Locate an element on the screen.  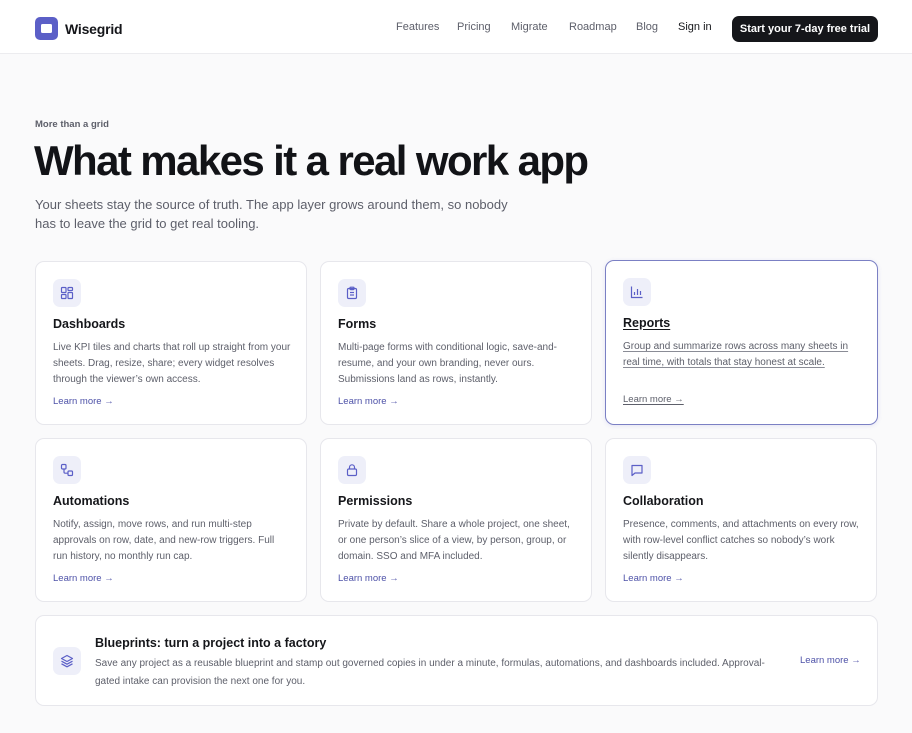
card-title: Collaboration is located at coordinates (663, 501).